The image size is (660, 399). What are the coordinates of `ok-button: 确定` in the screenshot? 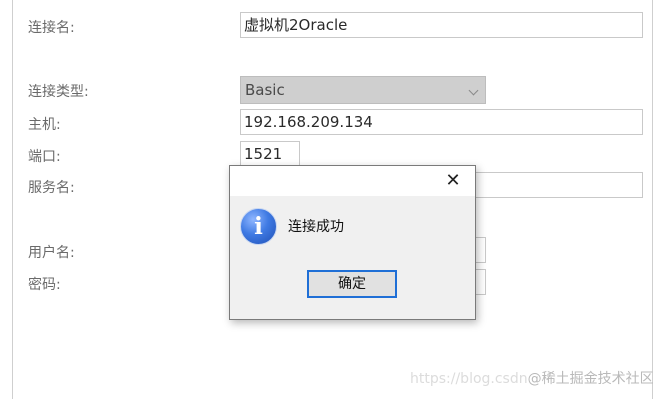 It's located at (352, 284).